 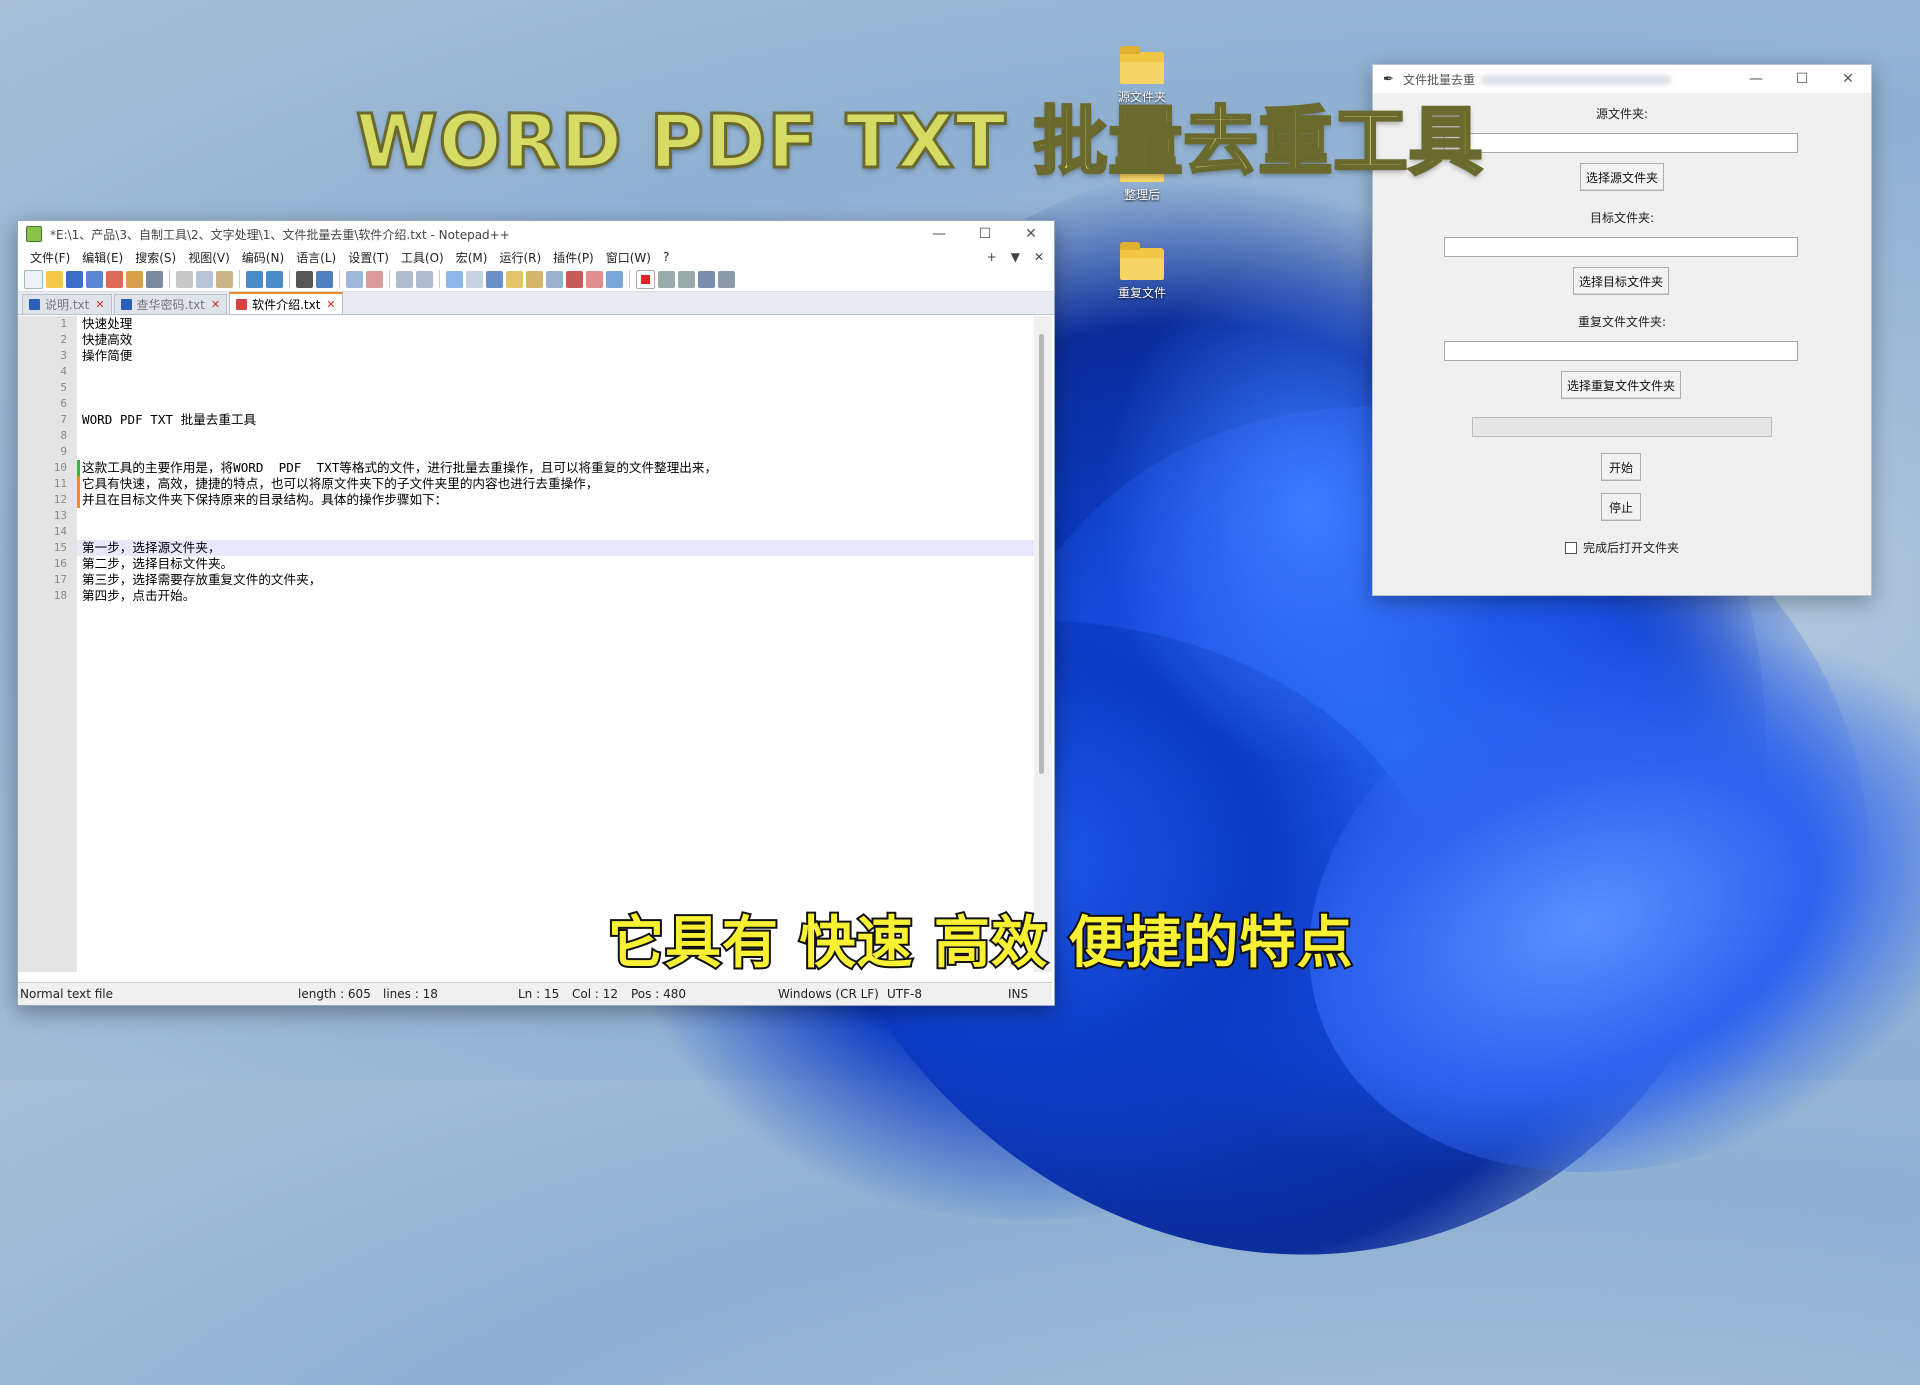 I want to click on desktop-icon-duplicates: 重复文件, so click(x=1142, y=271).